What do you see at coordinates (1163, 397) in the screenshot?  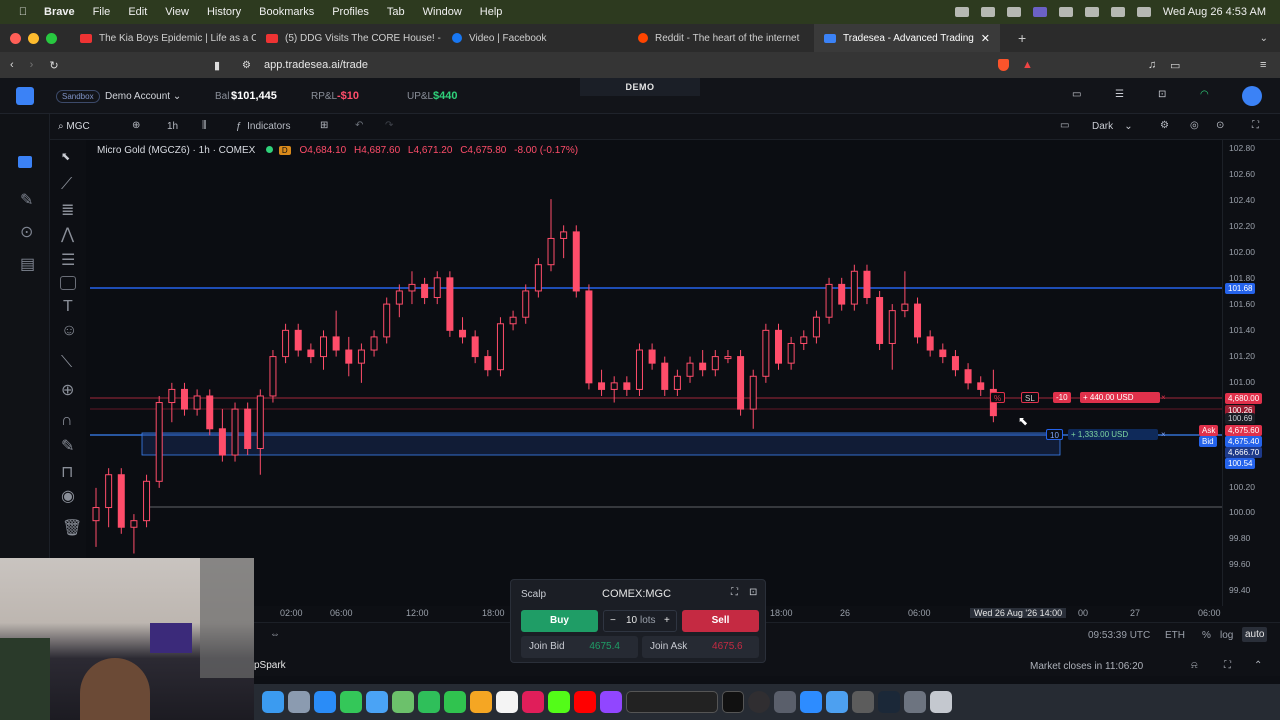 I see `close-order-icon: ×` at bounding box center [1163, 397].